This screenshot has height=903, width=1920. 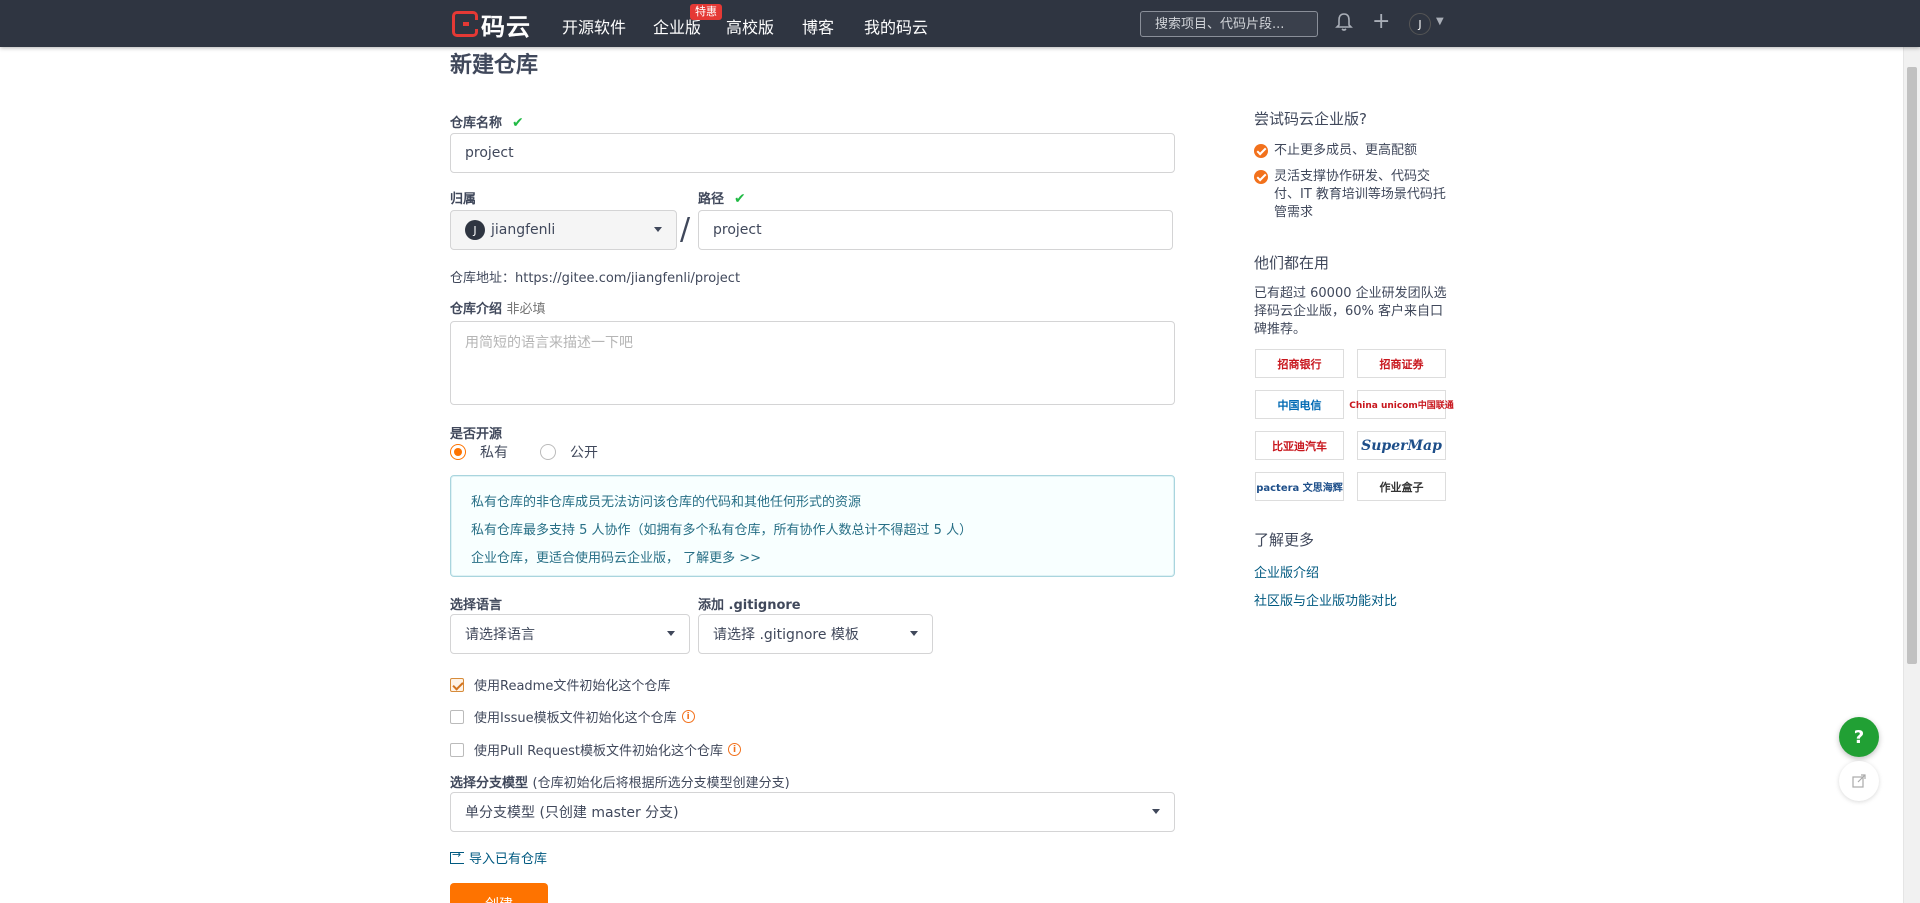 What do you see at coordinates (722, 199) in the screenshot?
I see `path-label: 路径 ✔` at bounding box center [722, 199].